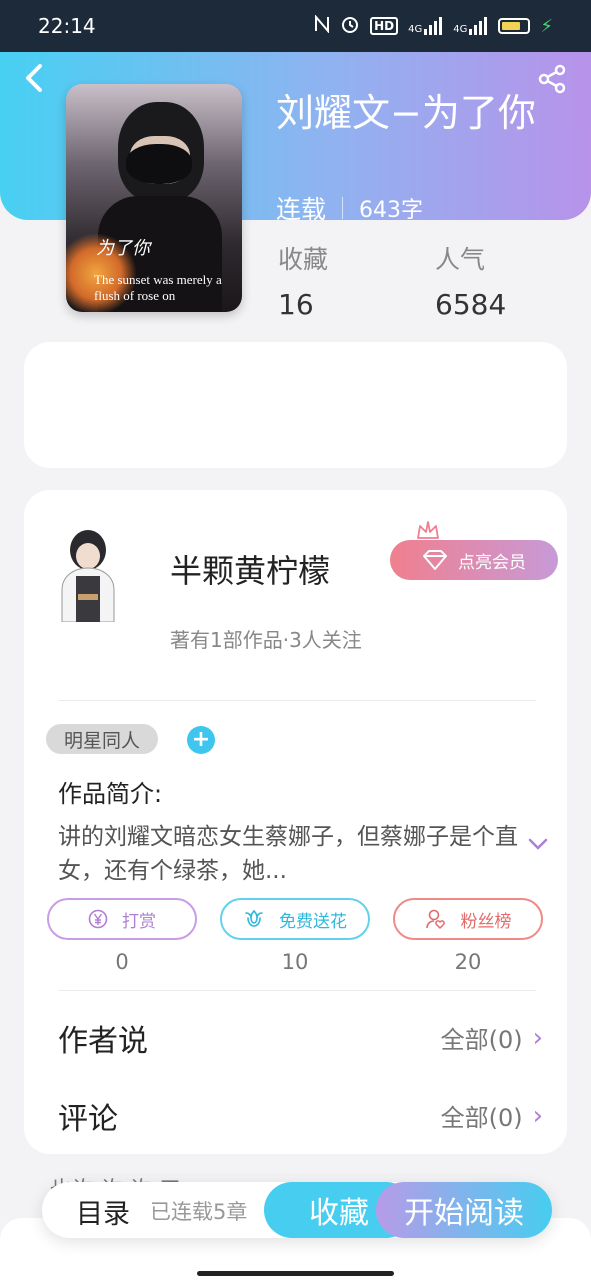 The width and height of the screenshot is (591, 1280). I want to click on fan-count: 20, so click(468, 962).